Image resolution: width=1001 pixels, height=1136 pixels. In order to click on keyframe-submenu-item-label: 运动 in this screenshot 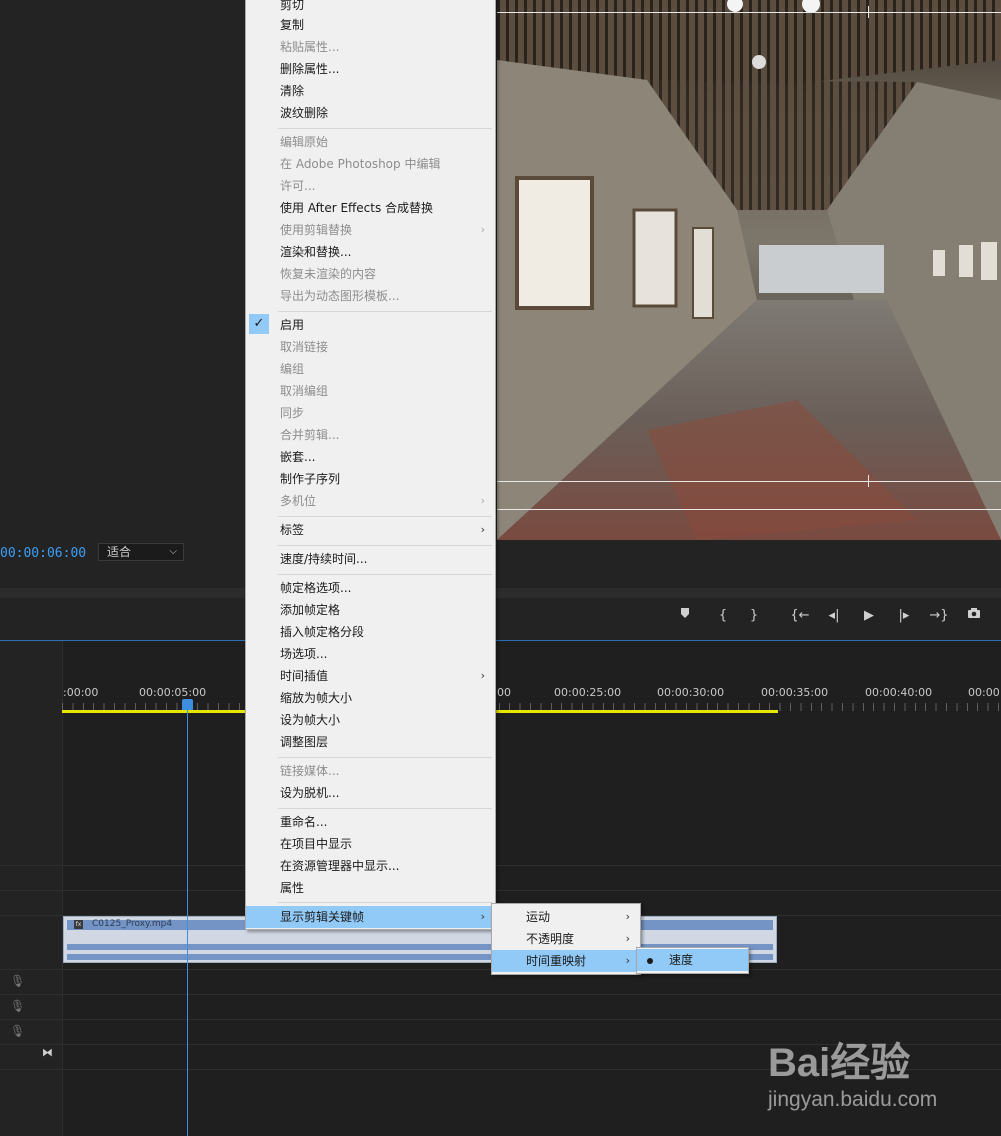, I will do `click(538, 917)`.